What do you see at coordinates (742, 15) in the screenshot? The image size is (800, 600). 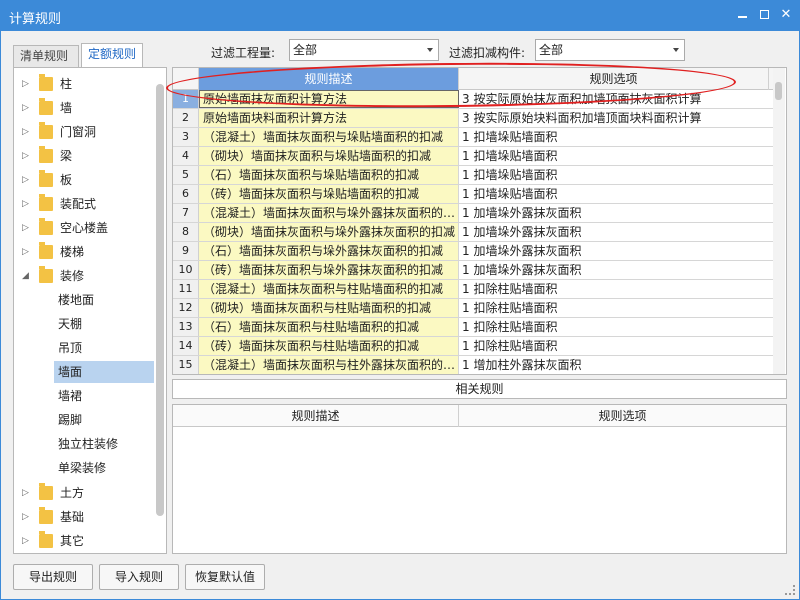 I see `minimize-icon` at bounding box center [742, 15].